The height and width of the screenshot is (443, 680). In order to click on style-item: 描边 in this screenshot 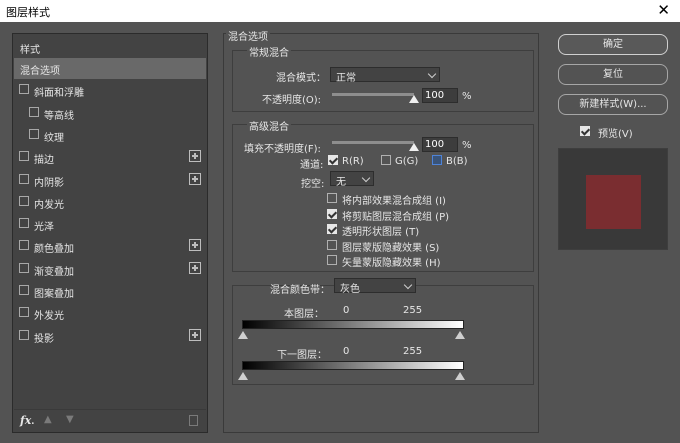, I will do `click(110, 157)`.